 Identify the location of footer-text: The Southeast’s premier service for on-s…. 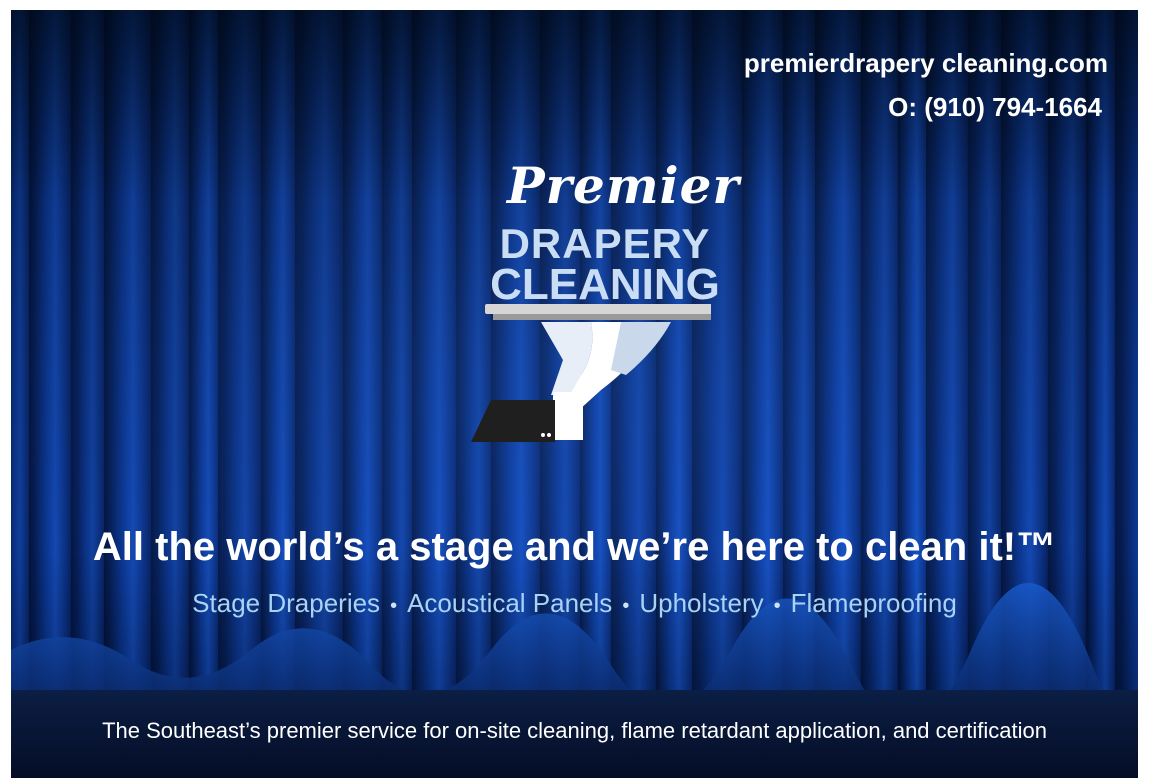
(574, 730).